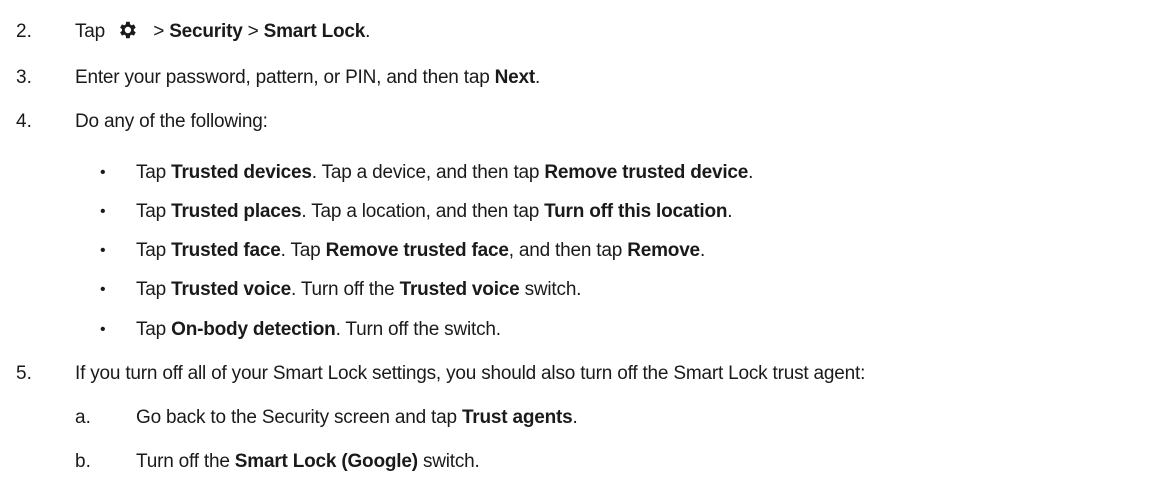 This screenshot has width=1174, height=489. Describe the element at coordinates (236, 211) in the screenshot. I see `emphasis-text: Trusted places` at that location.